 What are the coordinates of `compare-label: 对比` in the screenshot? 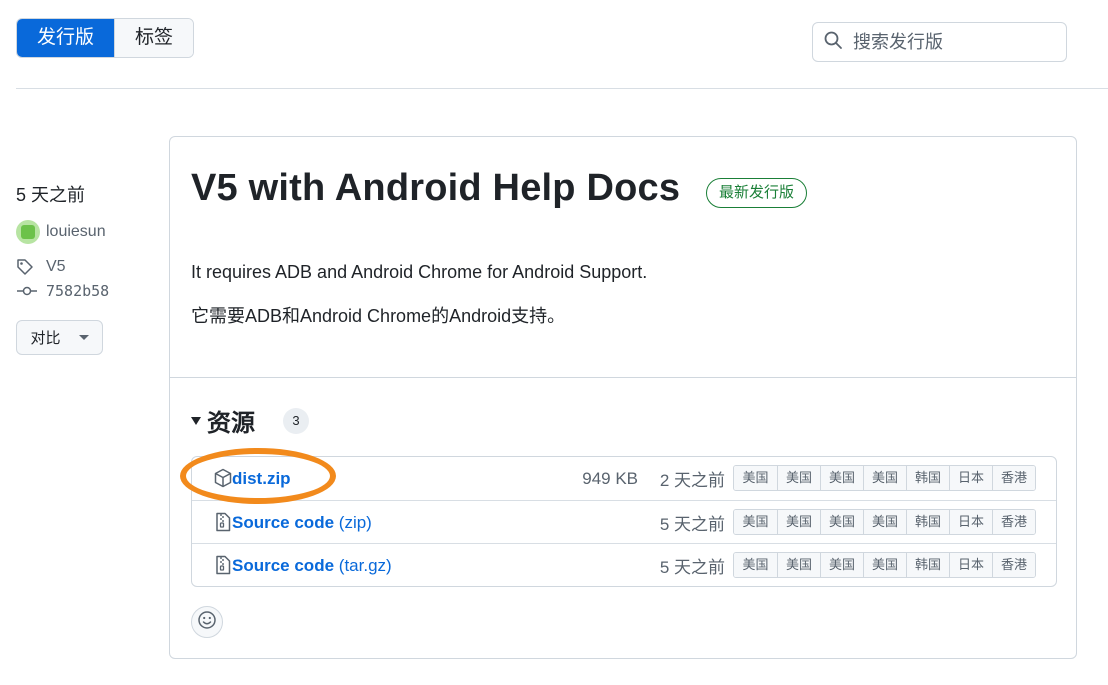 It's located at (45, 338).